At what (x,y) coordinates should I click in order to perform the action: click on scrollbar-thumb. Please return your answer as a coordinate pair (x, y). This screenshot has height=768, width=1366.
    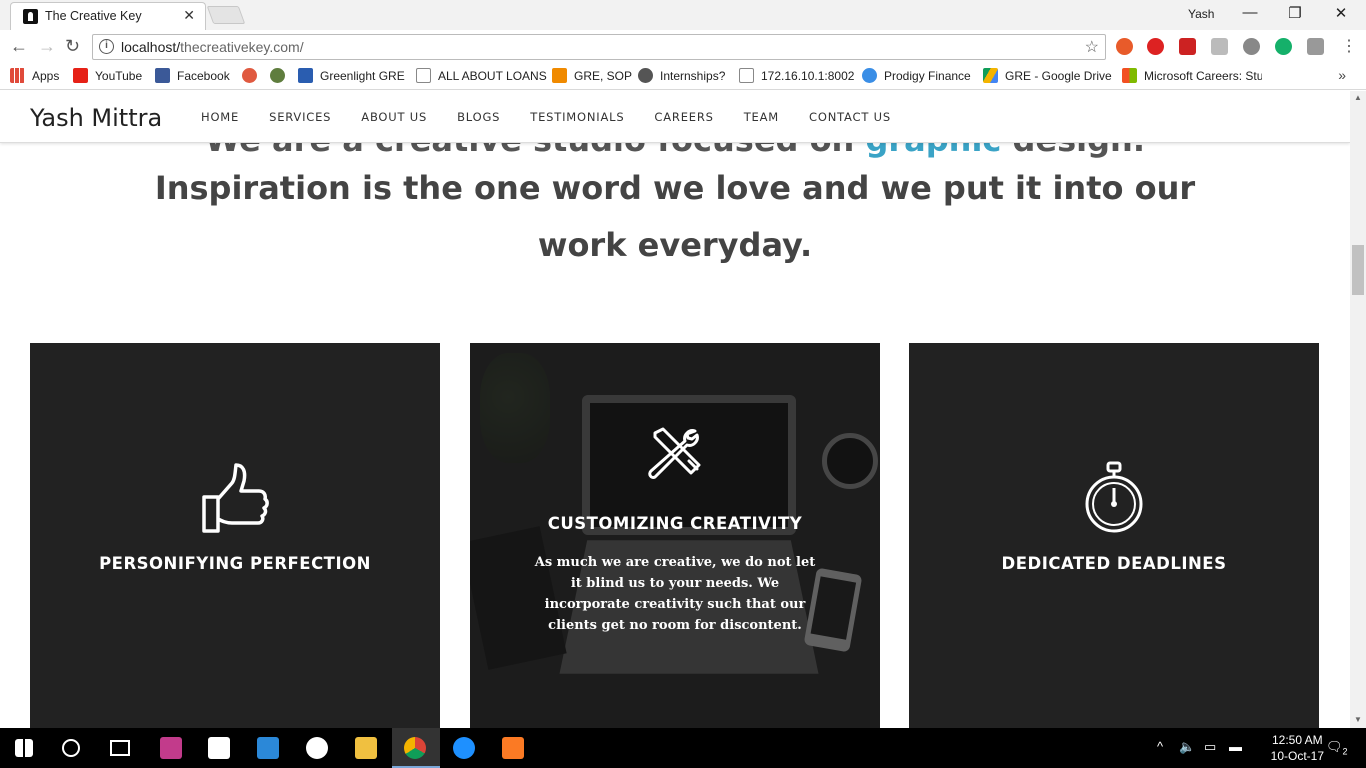
    Looking at the image, I should click on (1358, 270).